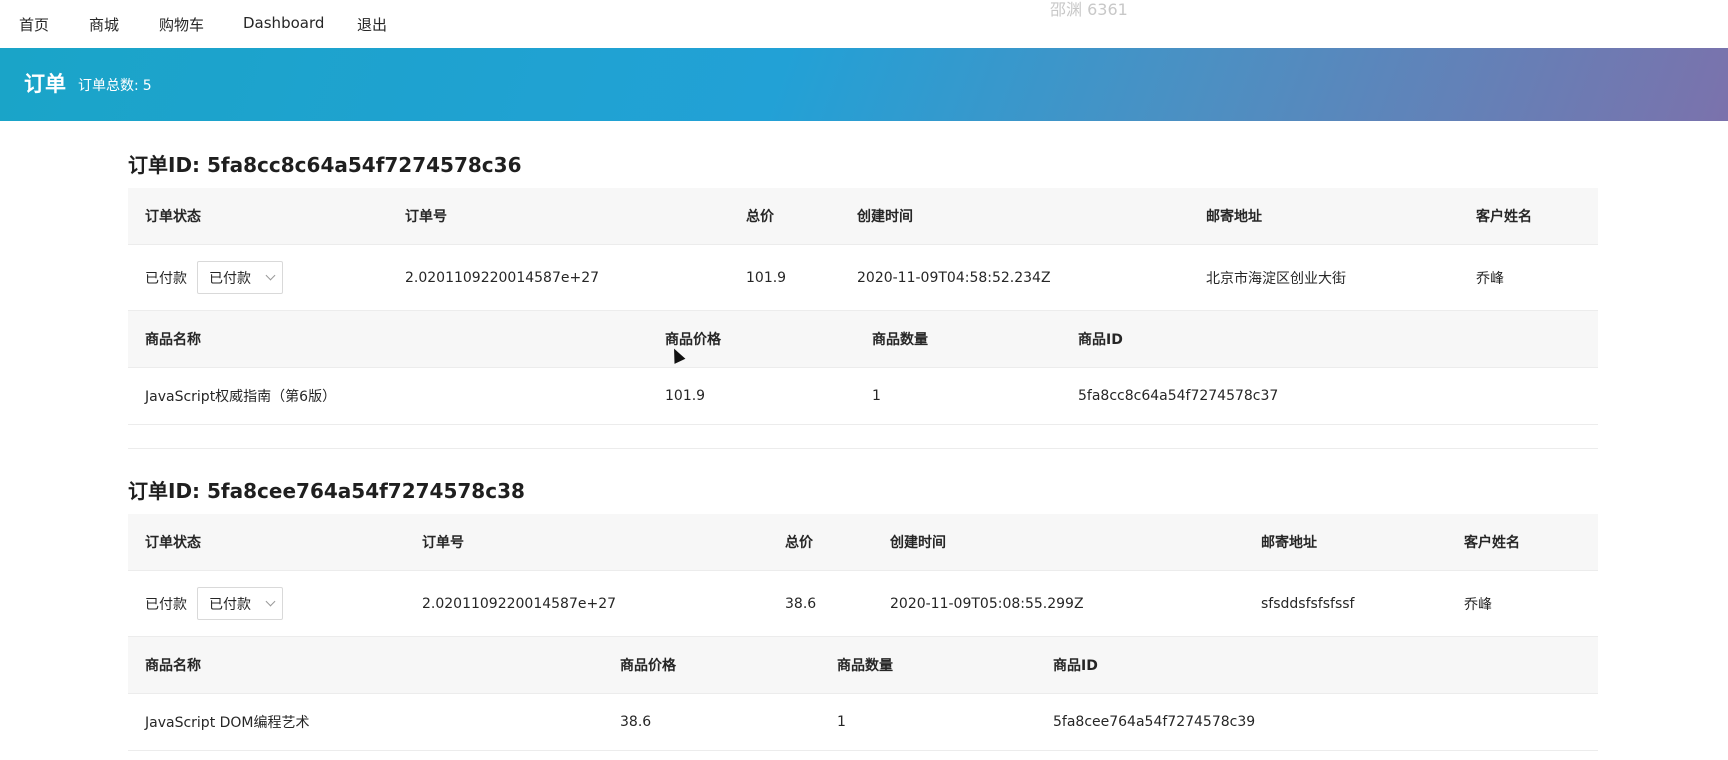 The height and width of the screenshot is (760, 1728). What do you see at coordinates (283, 23) in the screenshot?
I see `nav-dashboard: Dashboard` at bounding box center [283, 23].